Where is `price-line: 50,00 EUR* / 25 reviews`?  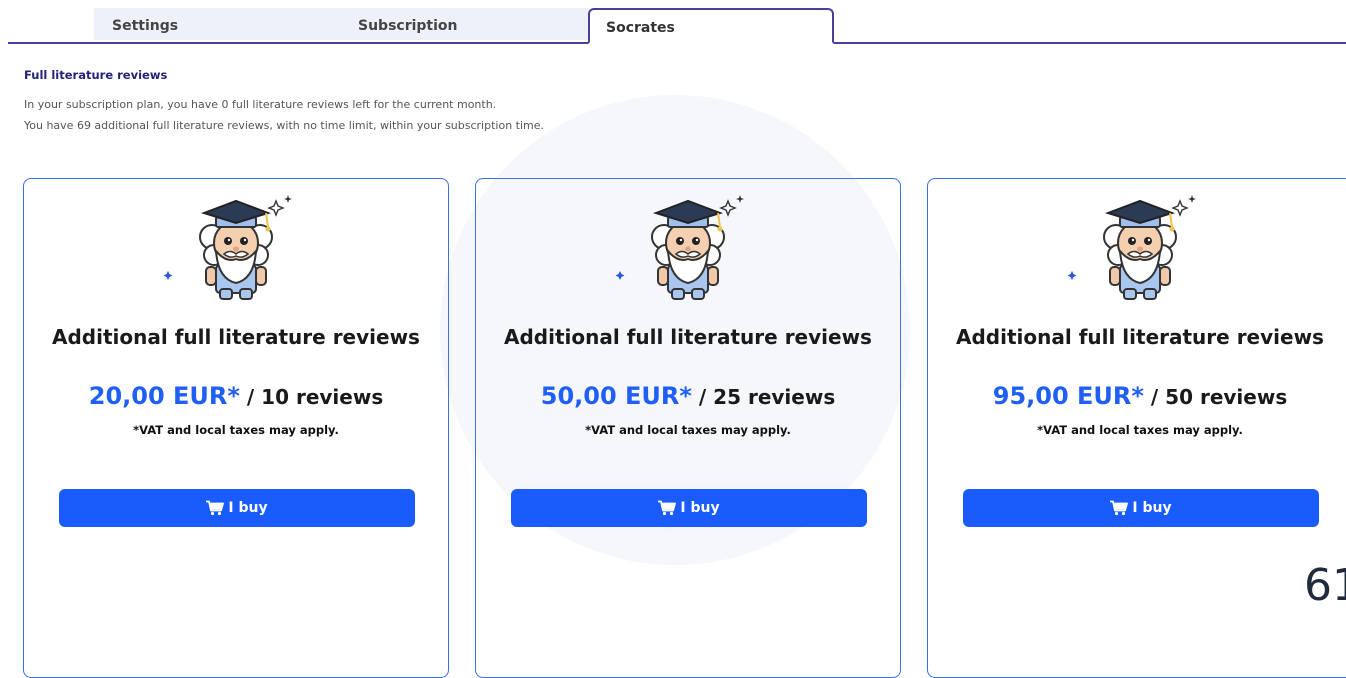
price-line: 50,00 EUR* / 25 reviews is located at coordinates (688, 396).